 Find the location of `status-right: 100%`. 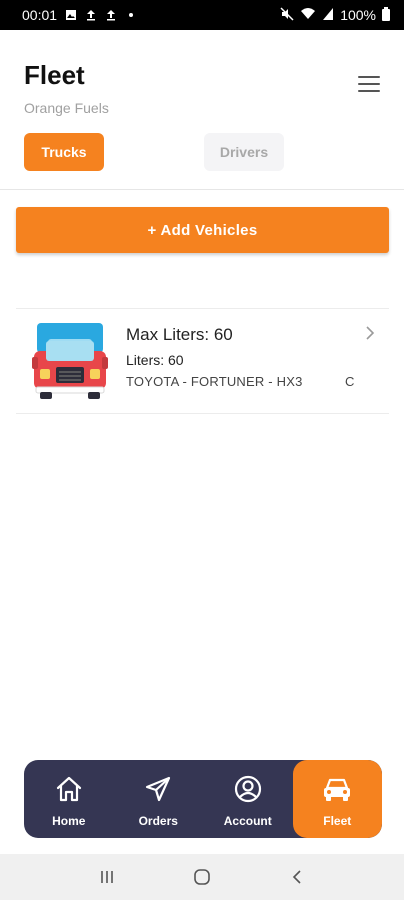

status-right: 100% is located at coordinates (335, 15).